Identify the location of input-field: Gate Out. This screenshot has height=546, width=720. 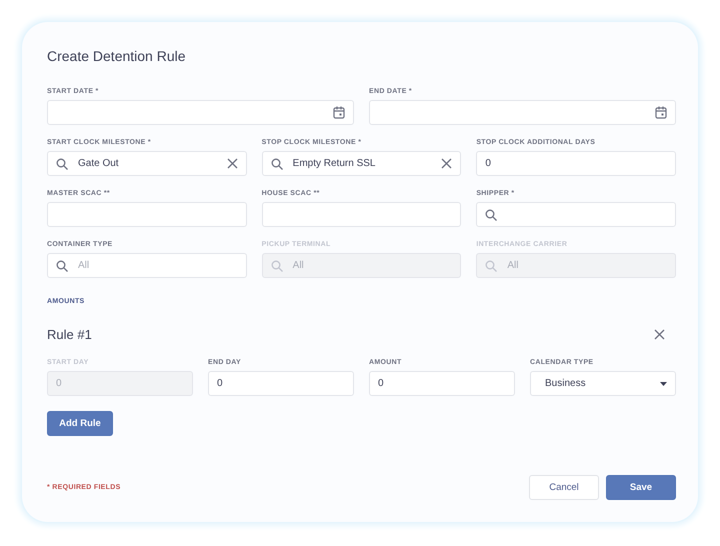
(147, 163).